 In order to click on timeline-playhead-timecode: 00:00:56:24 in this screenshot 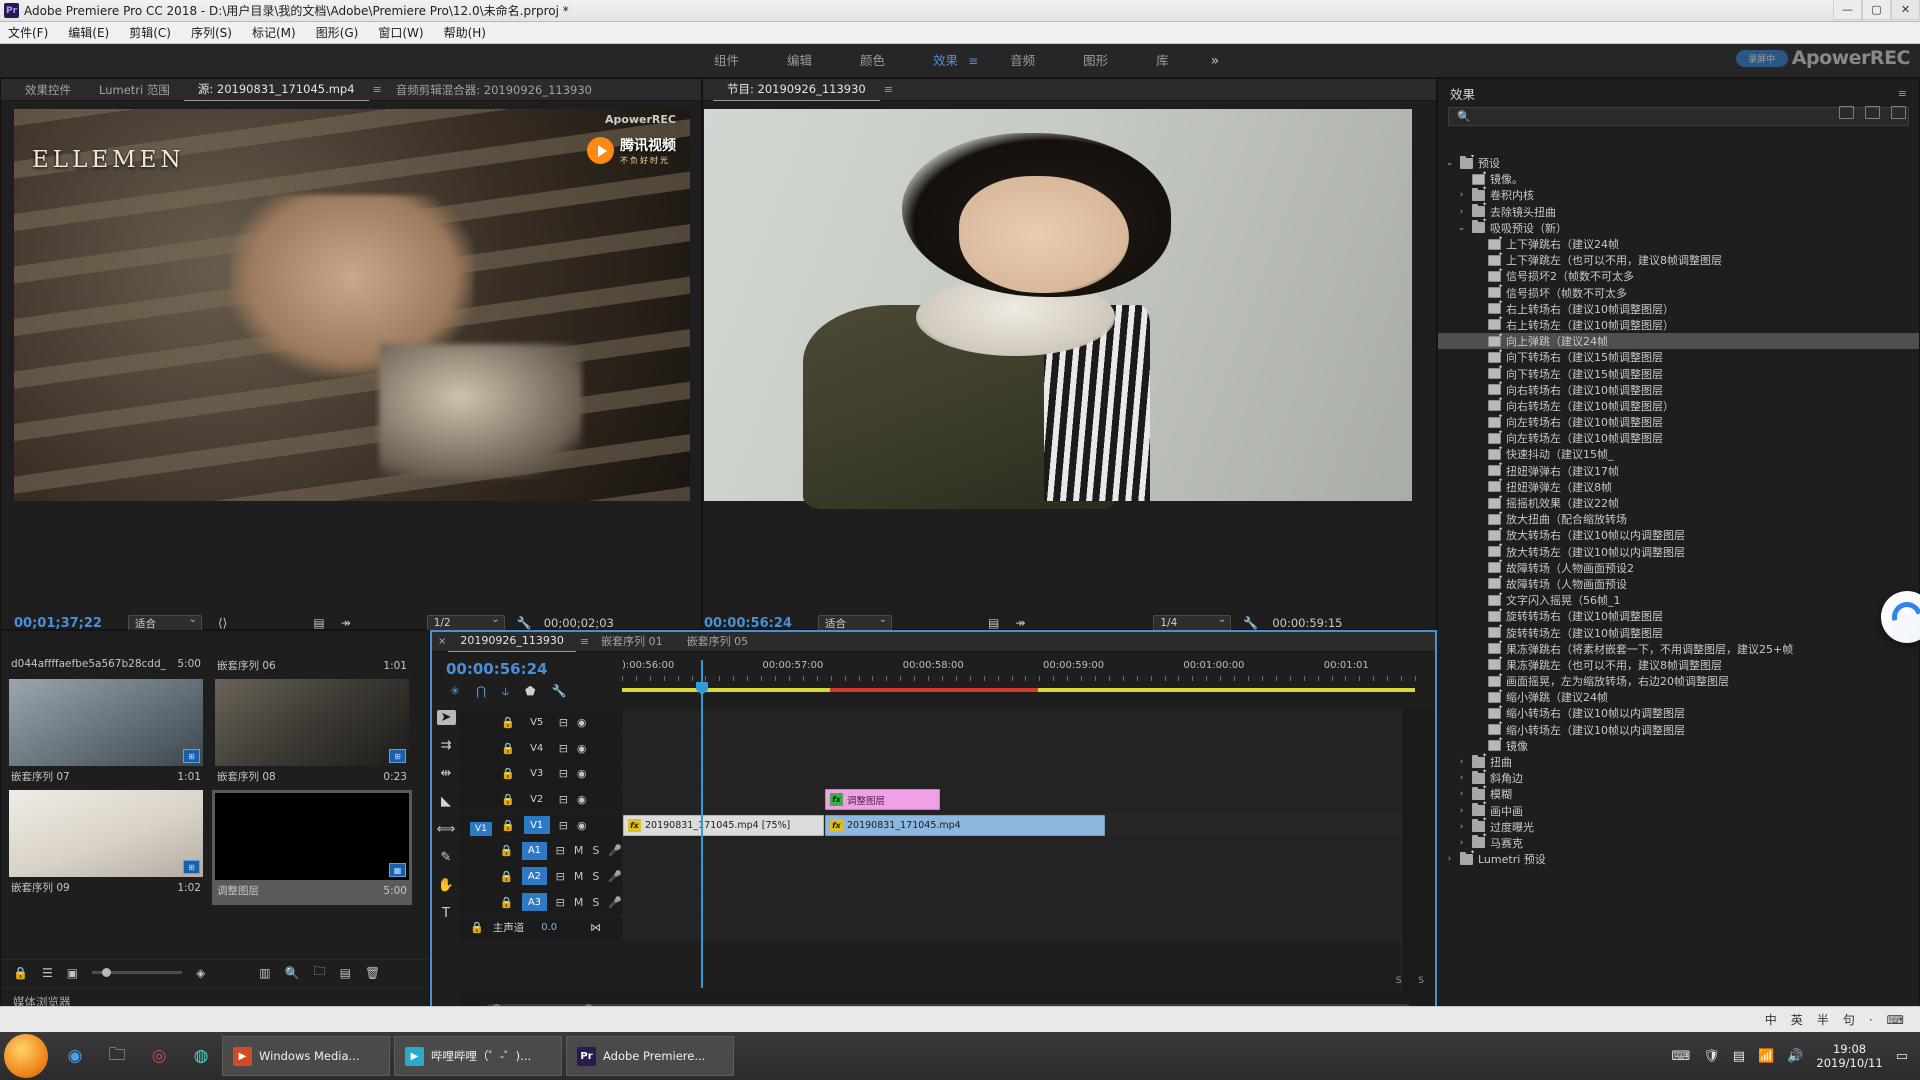, I will do `click(509, 665)`.